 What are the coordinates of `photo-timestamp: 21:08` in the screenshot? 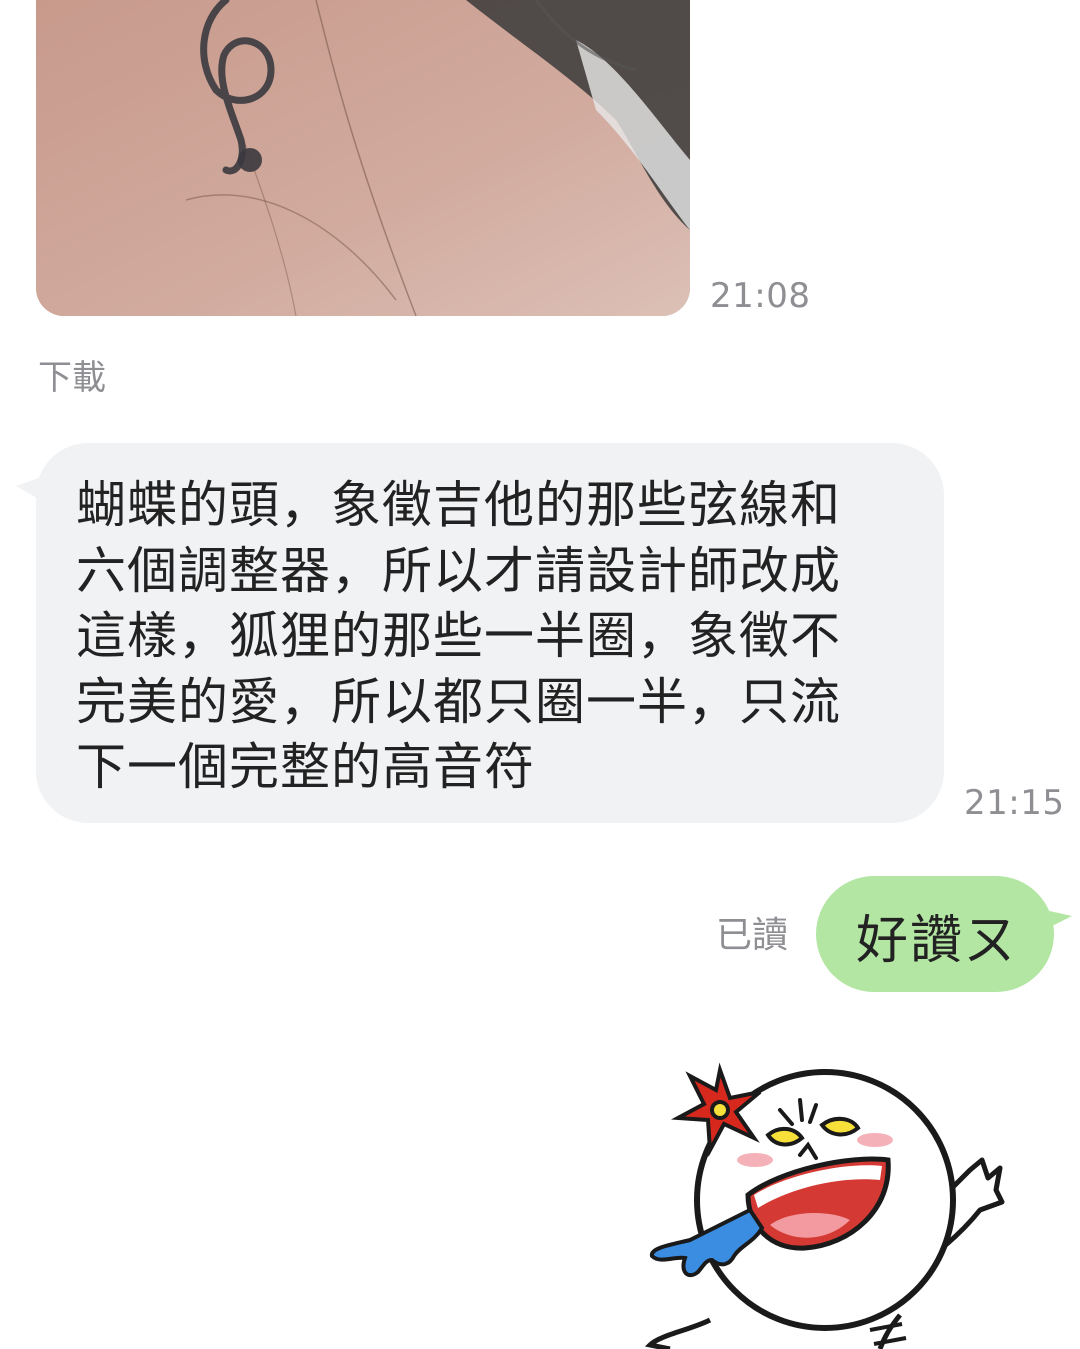 It's located at (760, 296).